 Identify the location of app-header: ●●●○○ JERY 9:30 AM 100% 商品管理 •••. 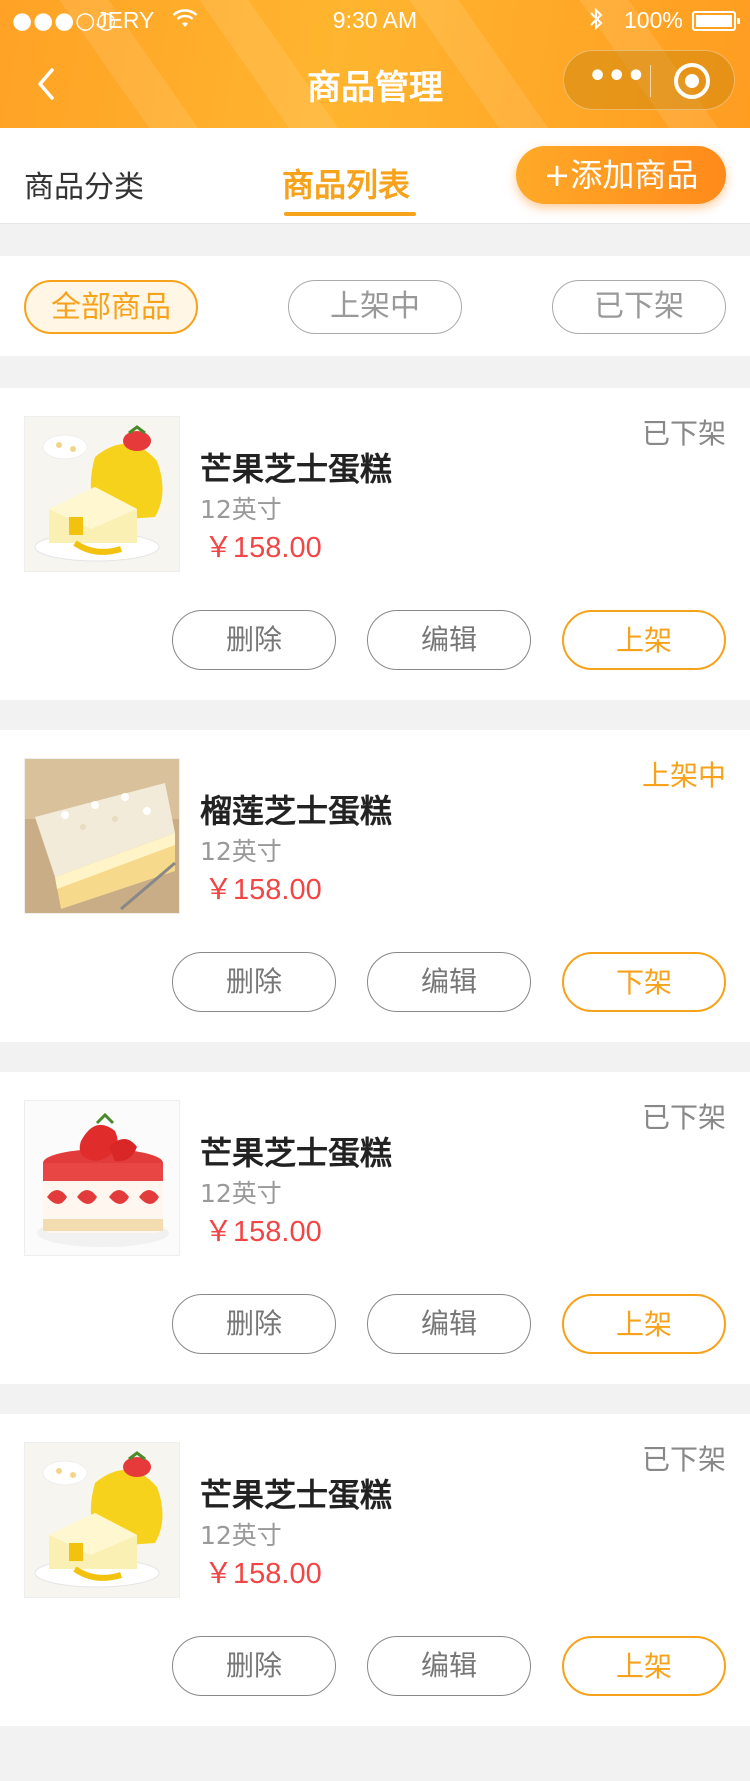
(375, 64).